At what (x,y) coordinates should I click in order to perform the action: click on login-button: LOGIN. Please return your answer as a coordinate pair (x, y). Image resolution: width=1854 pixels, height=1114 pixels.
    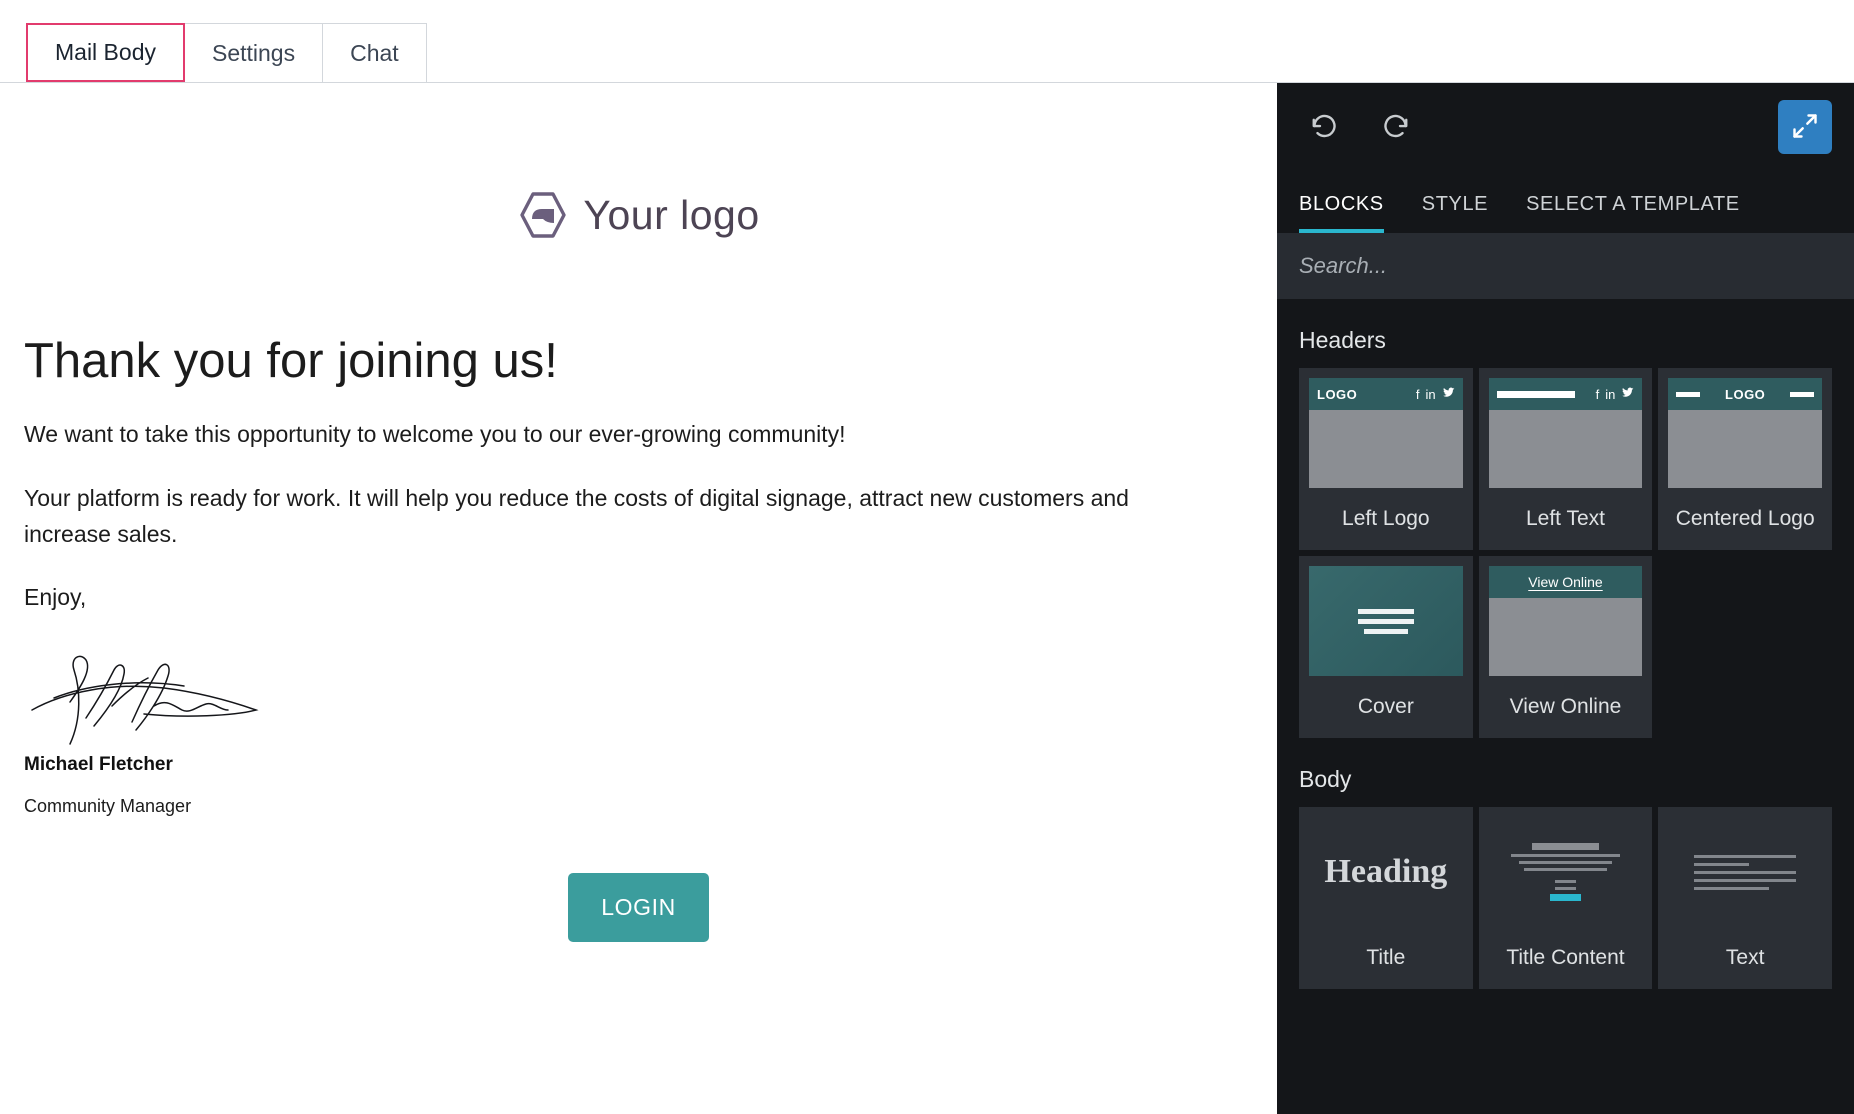
    Looking at the image, I should click on (638, 907).